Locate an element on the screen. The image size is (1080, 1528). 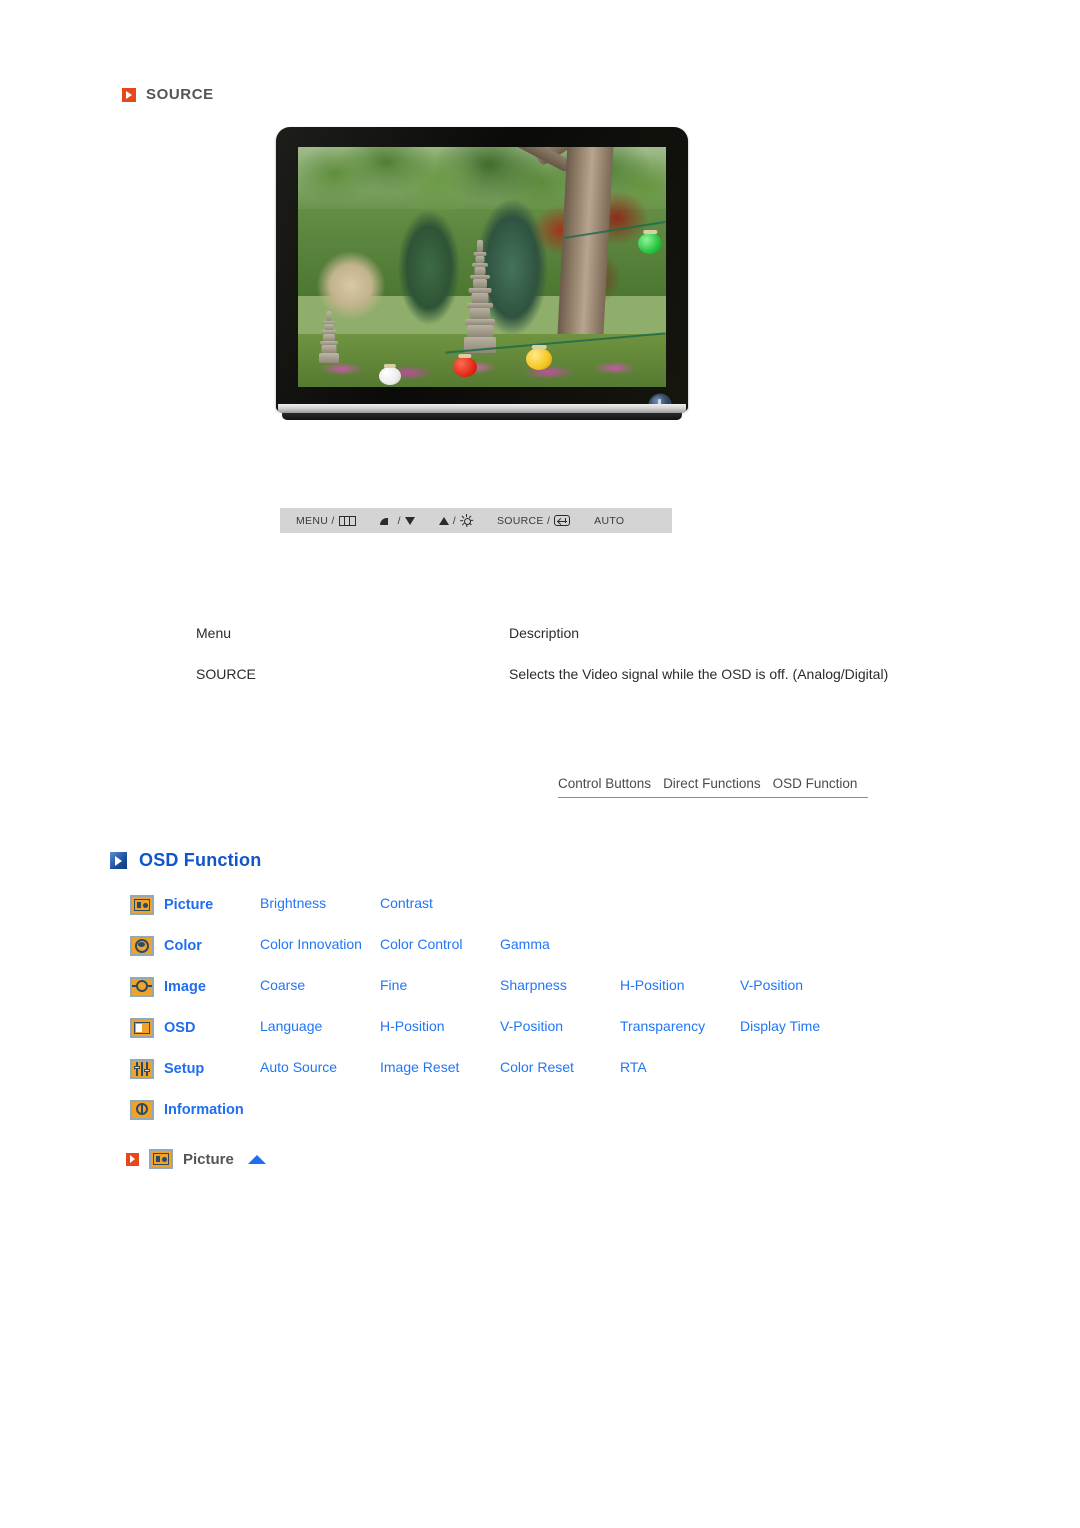
picture-subsection-title: Picture is located at coordinates (208, 1159).